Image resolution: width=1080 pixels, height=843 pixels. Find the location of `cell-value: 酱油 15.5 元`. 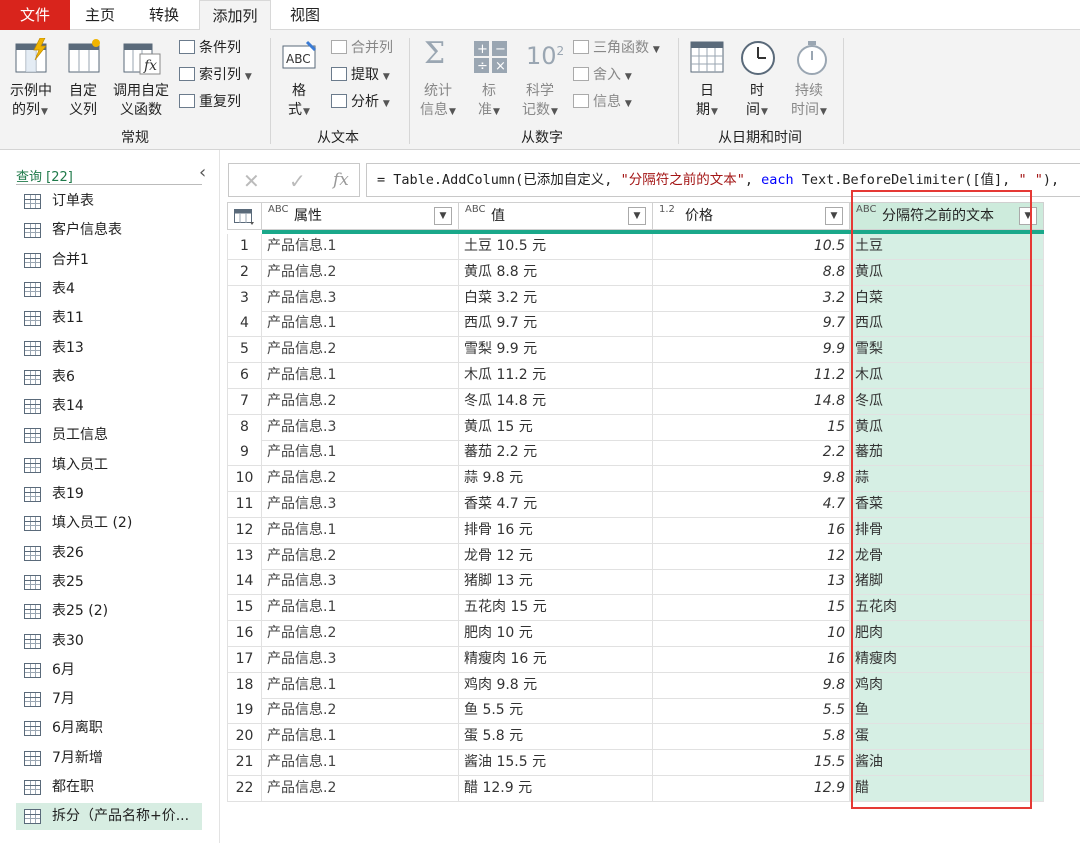

cell-value: 酱油 15.5 元 is located at coordinates (556, 763).